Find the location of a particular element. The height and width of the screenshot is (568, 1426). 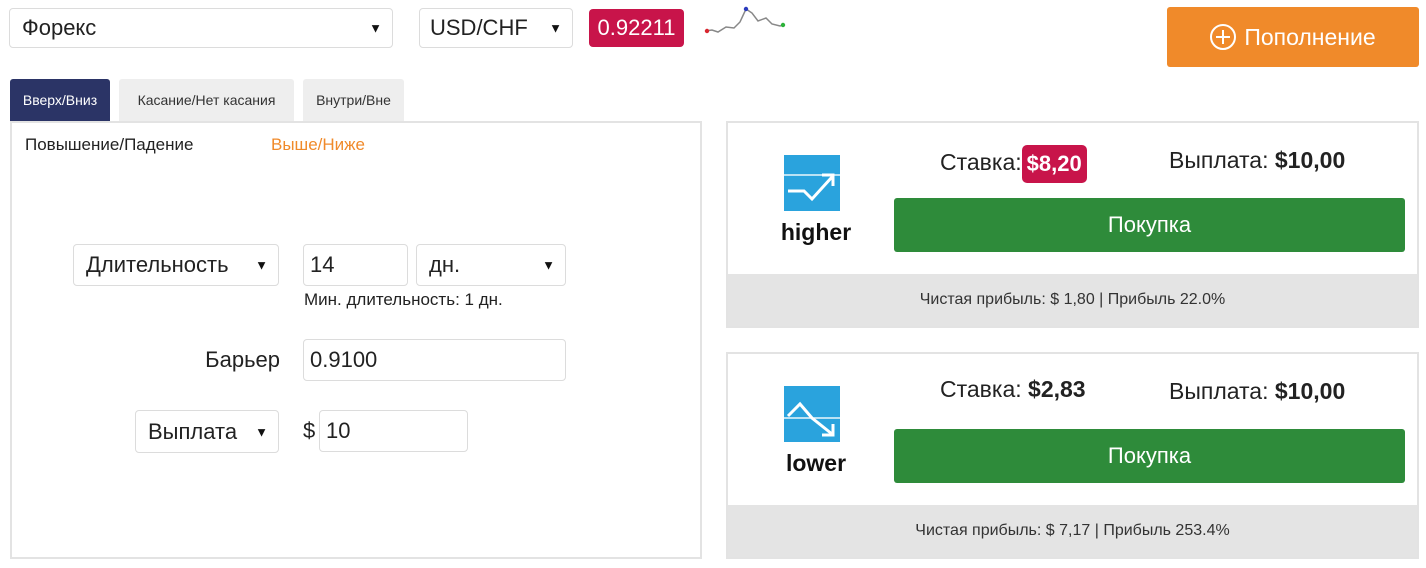

stake-value: $8,20 is located at coordinates (1054, 164).